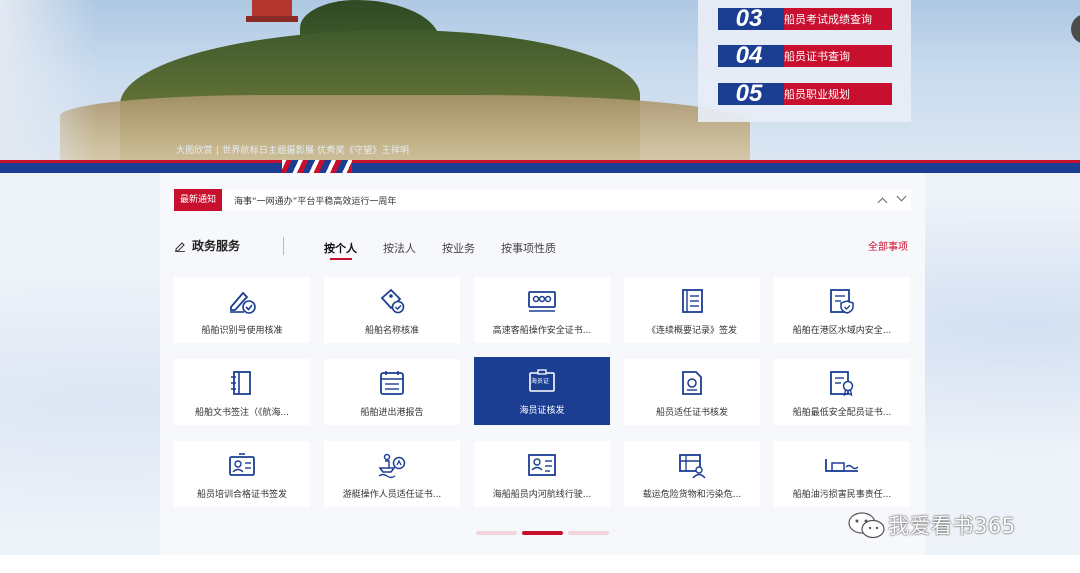 The width and height of the screenshot is (1080, 573). I want to click on service-label: 船舶识别号使用核准, so click(242, 331).